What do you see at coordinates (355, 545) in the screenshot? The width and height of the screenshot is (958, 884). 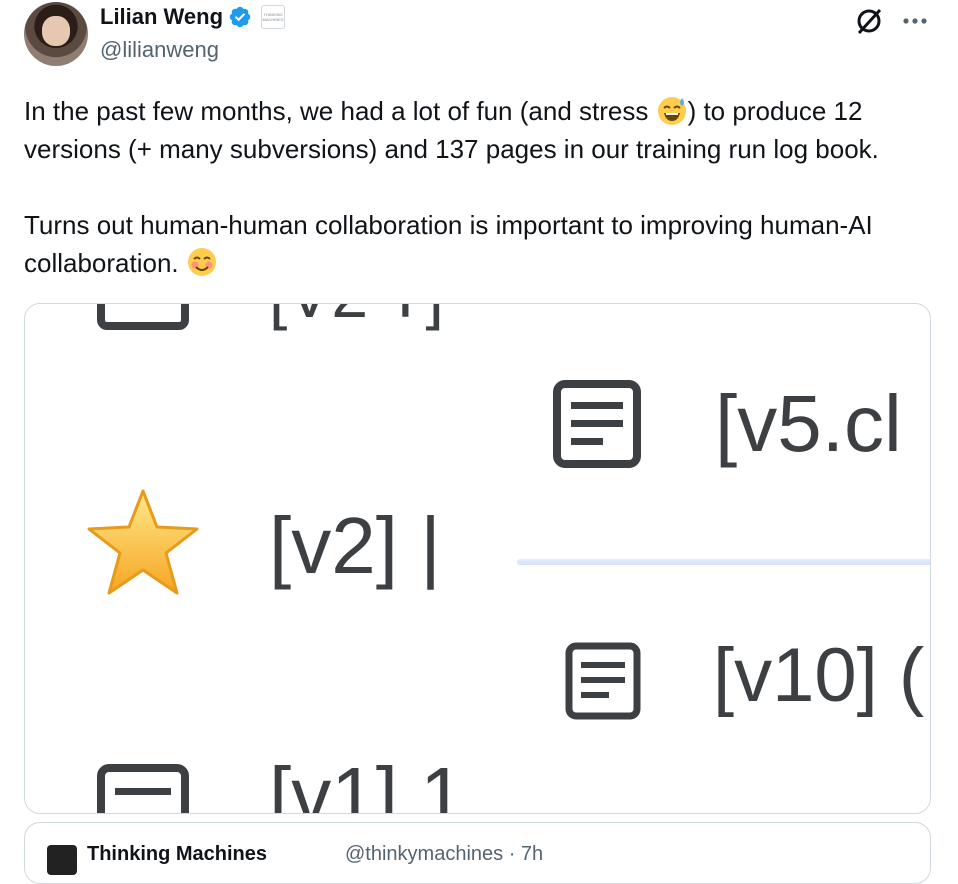 I see `media-label-v2: [v2] |` at bounding box center [355, 545].